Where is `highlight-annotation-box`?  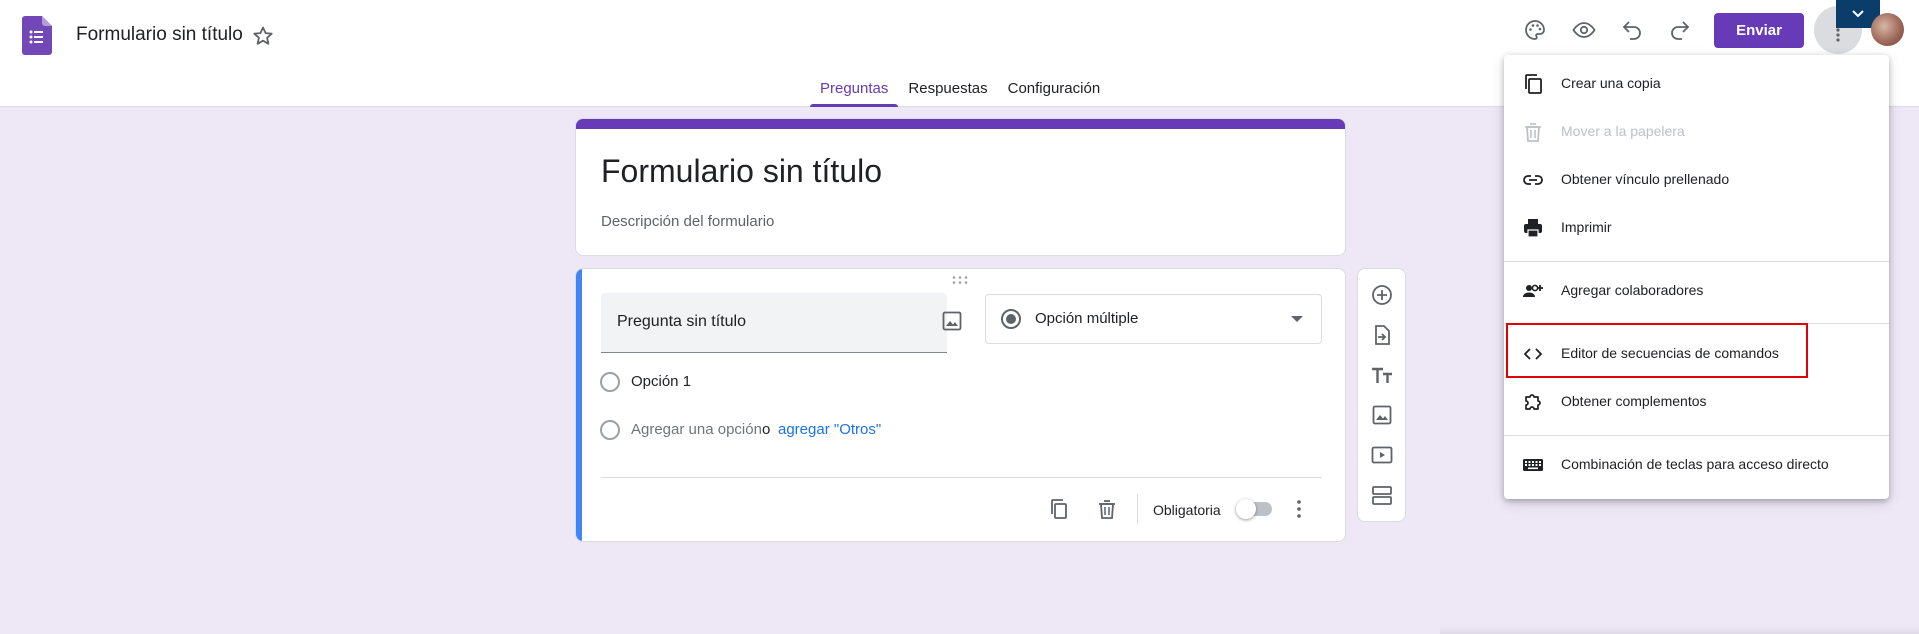
highlight-annotation-box is located at coordinates (1657, 350).